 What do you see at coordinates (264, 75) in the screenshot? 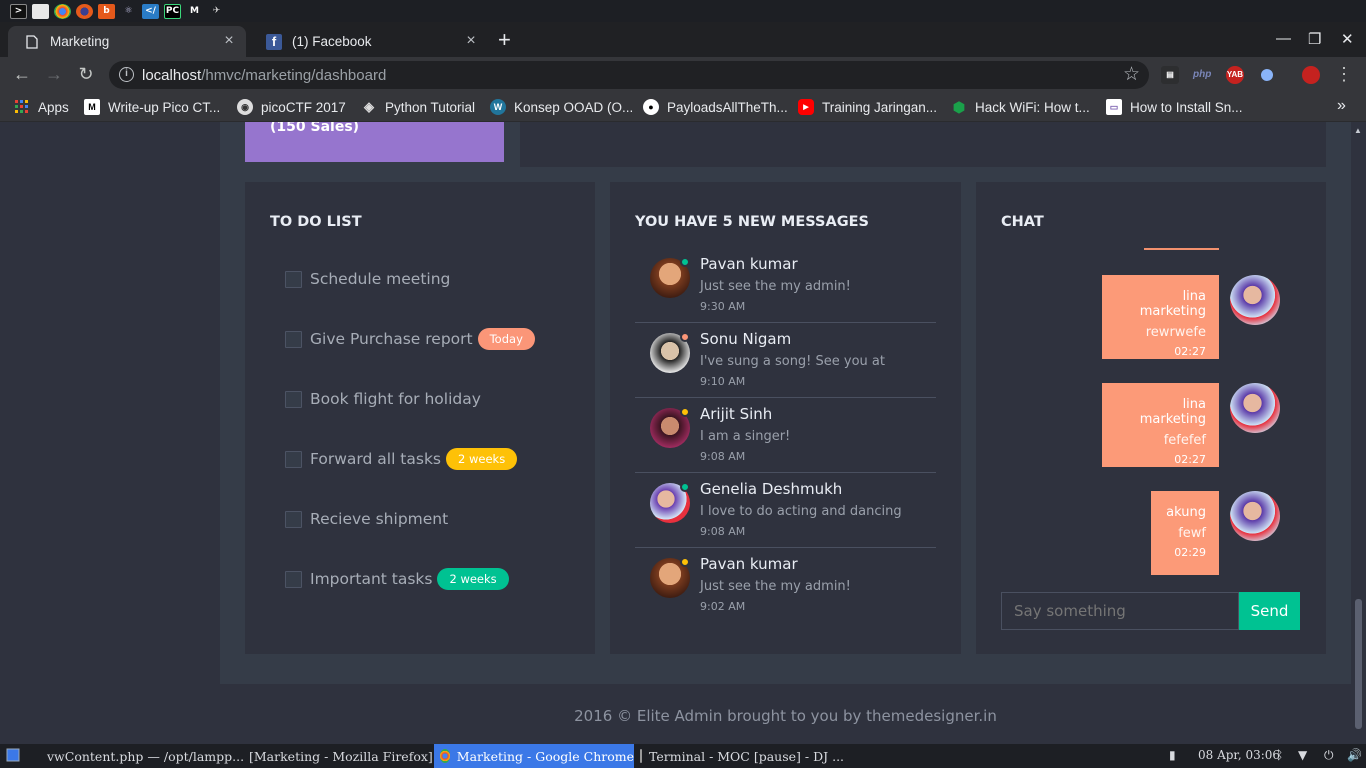
I see `url-text: localhost/hmvc/marketing/dashboard` at bounding box center [264, 75].